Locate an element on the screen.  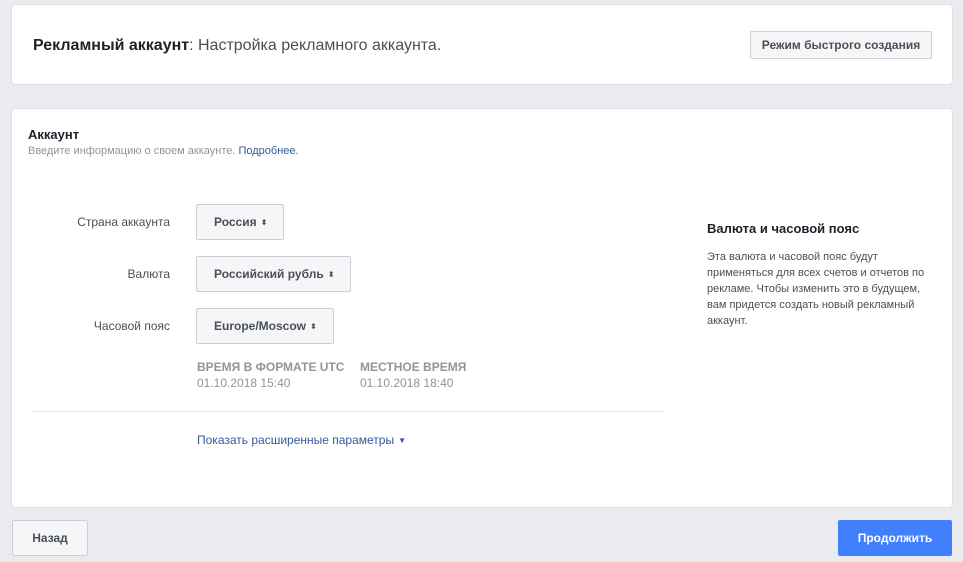
utc-time-heading: ВРЕМЯ В ФОРМАТЕ UTC is located at coordinates (271, 367).